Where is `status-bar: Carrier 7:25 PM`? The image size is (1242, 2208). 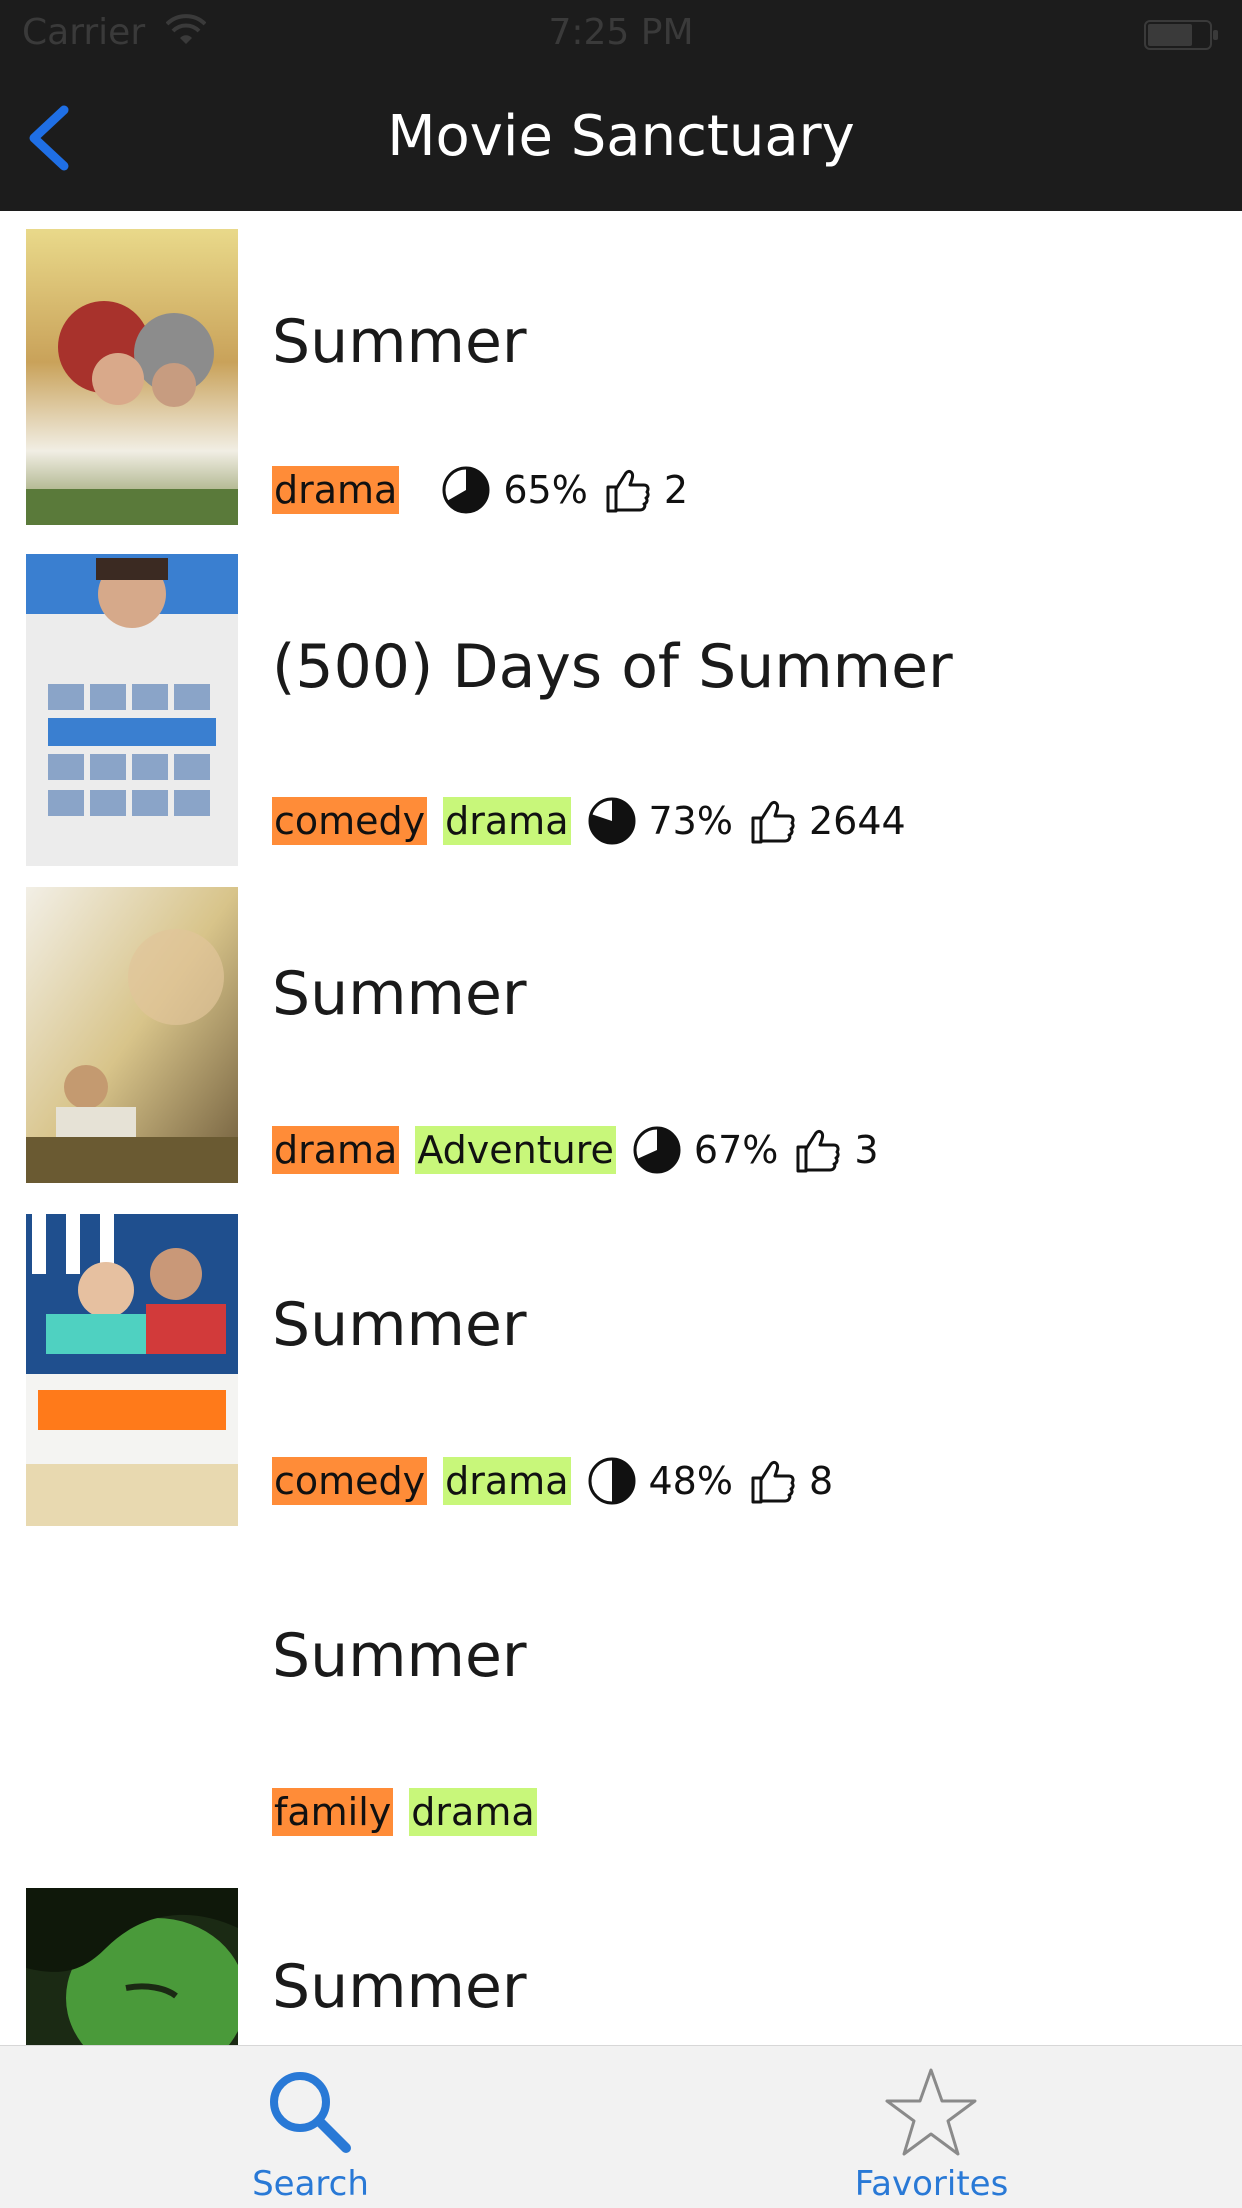
status-bar: Carrier 7:25 PM is located at coordinates (621, 33).